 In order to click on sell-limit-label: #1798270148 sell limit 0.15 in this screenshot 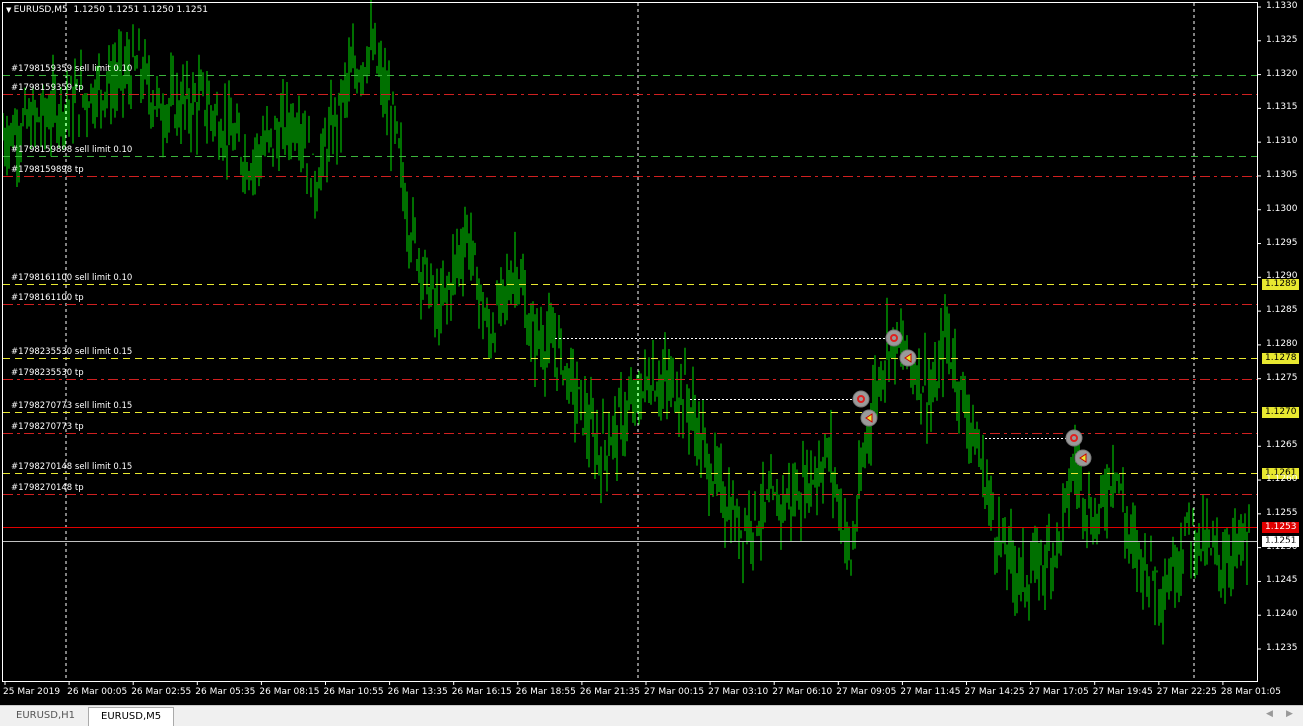, I will do `click(71, 467)`.